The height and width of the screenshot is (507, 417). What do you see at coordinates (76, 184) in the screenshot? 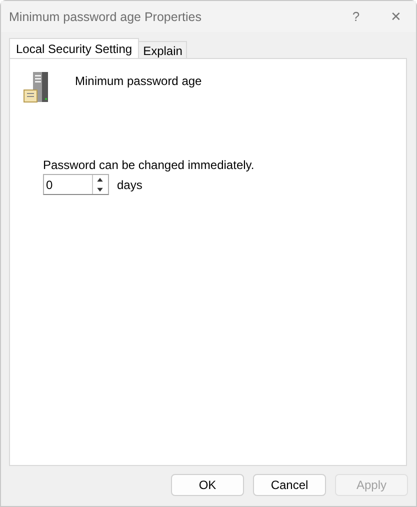
I see `days-spinner: 0` at bounding box center [76, 184].